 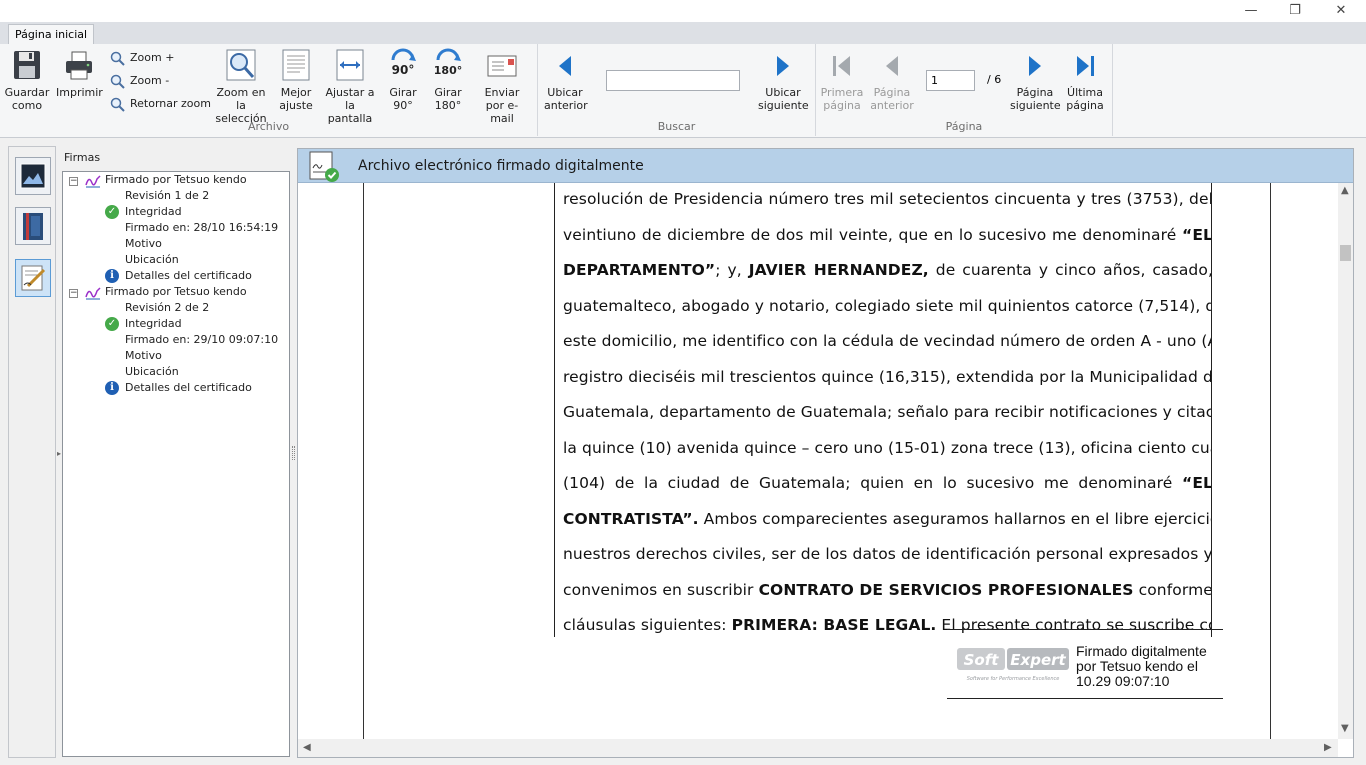 I want to click on banner-title: Archivo electrónico firmado digitalmente, so click(x=501, y=166).